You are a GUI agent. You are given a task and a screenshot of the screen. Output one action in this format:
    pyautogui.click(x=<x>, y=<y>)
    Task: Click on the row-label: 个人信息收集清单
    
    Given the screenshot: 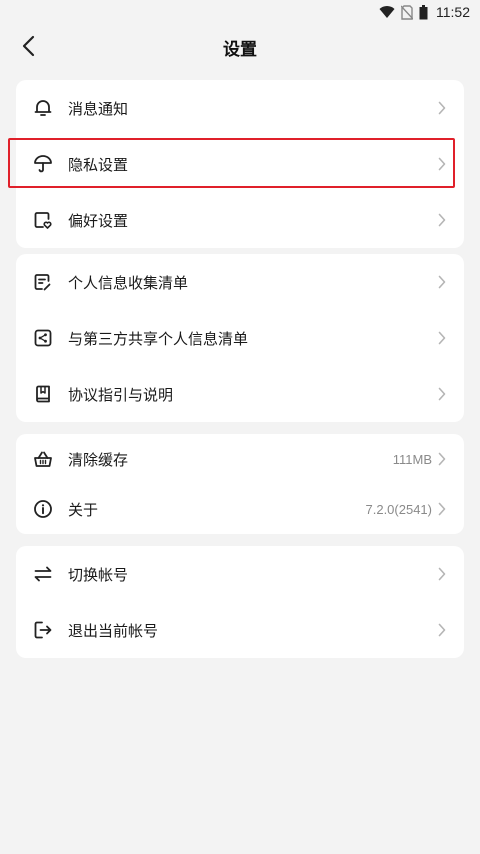 What is the action you would take?
    pyautogui.click(x=128, y=282)
    